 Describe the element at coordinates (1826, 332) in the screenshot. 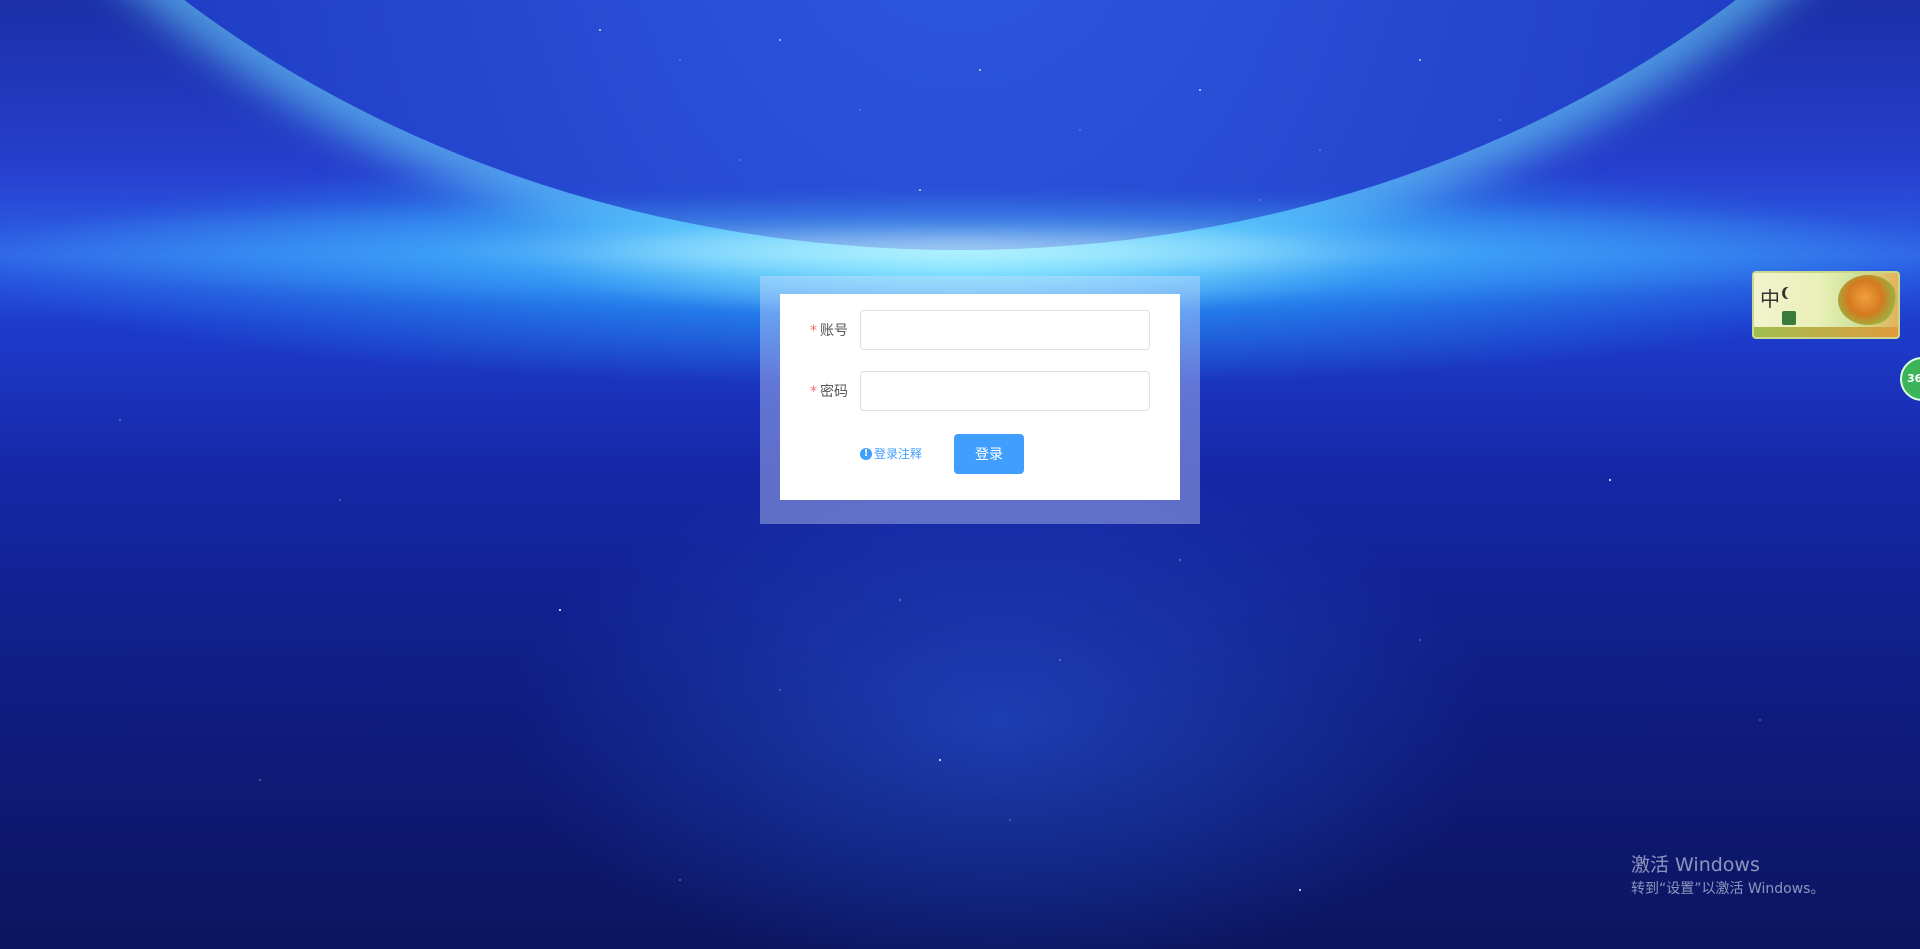

I see `grass-strip` at that location.